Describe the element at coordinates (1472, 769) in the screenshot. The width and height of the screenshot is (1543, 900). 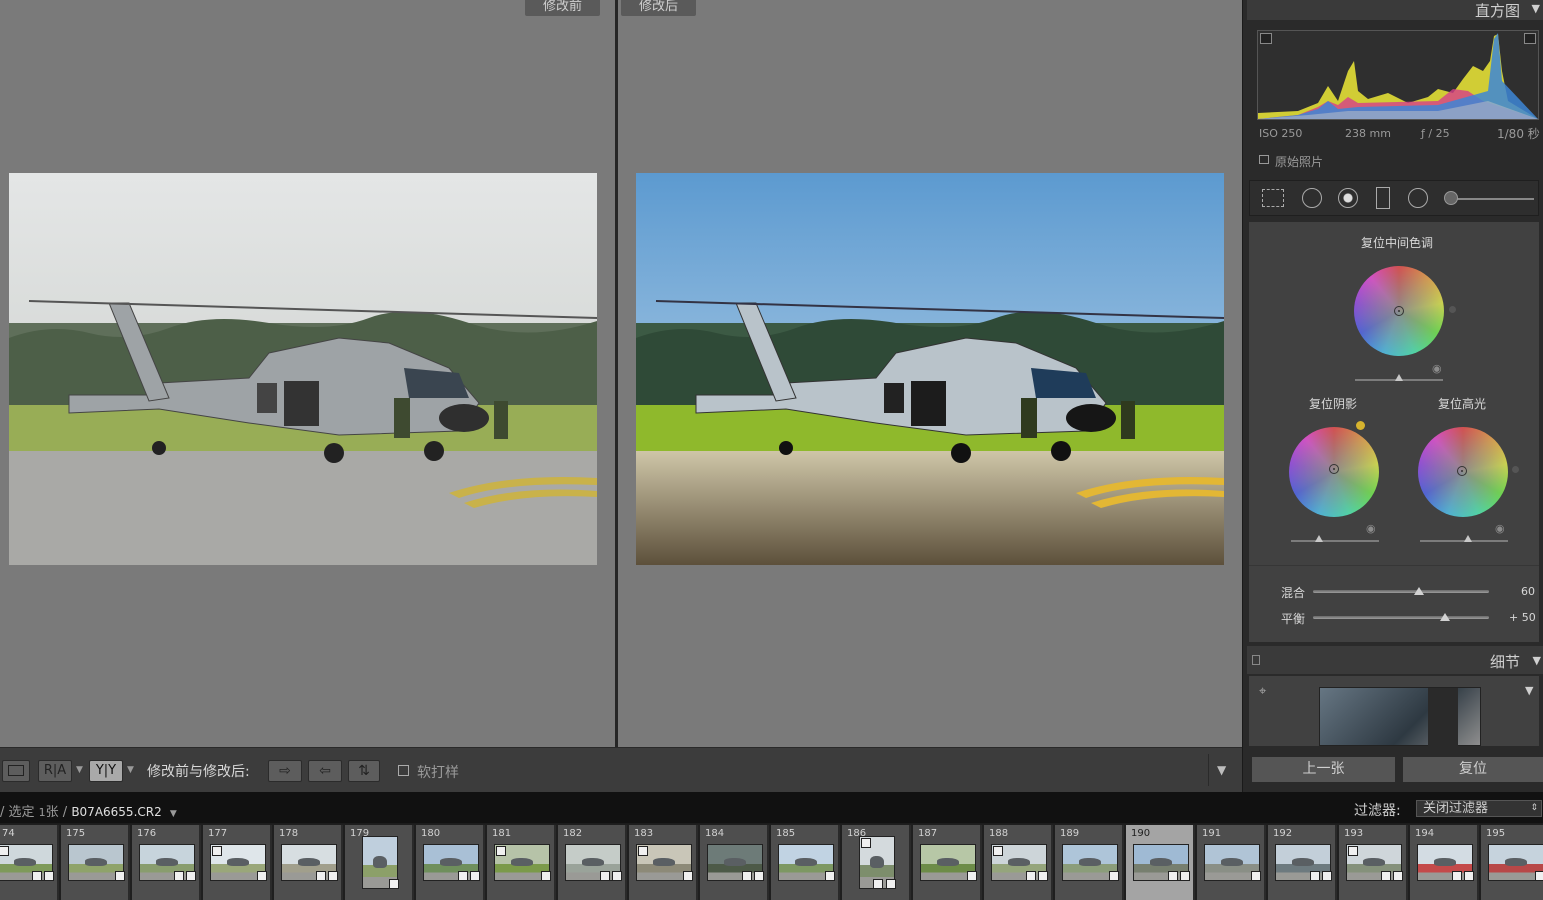
I see `reset-button: 复位` at that location.